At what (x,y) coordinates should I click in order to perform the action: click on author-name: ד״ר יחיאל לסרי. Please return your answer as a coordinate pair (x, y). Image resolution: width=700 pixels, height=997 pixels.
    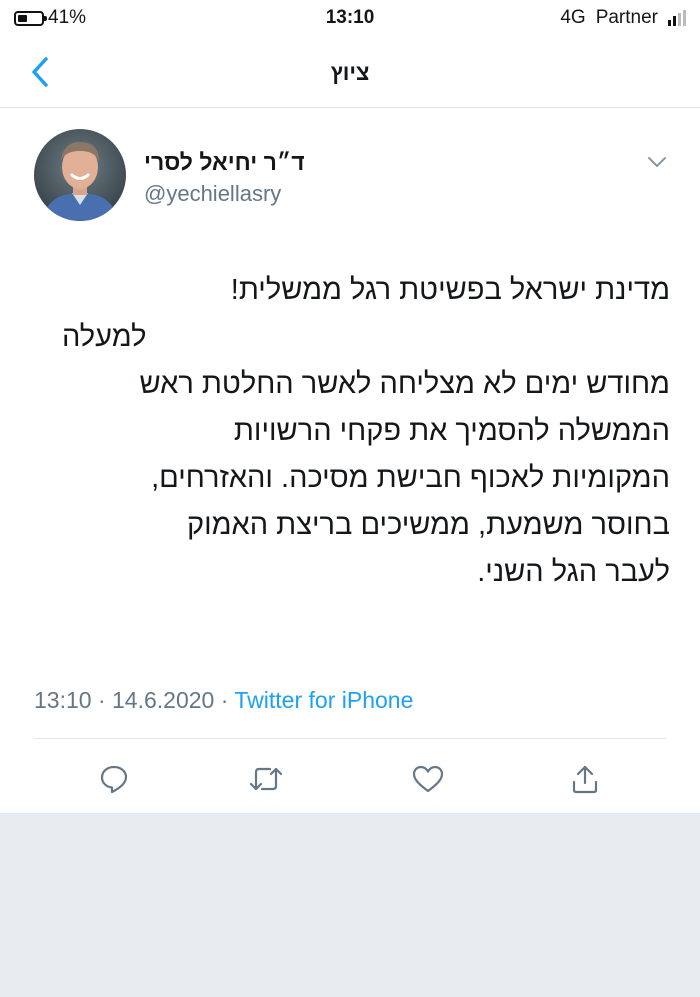
    Looking at the image, I should click on (224, 162).